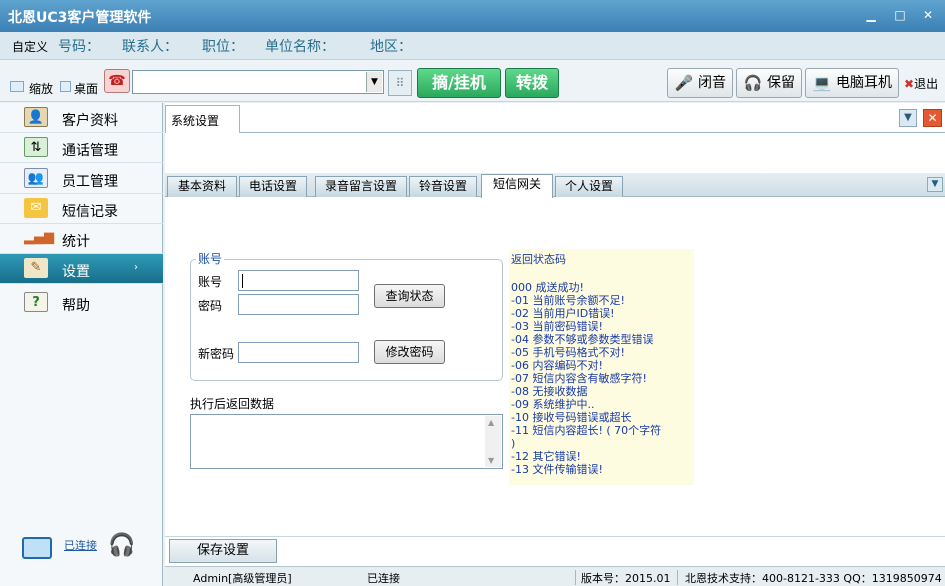 This screenshot has height=586, width=945. What do you see at coordinates (472, 46) in the screenshot?
I see `caller-info-bar: 自定义 号码： 联系人： 职位： 单位名称： 地区：` at bounding box center [472, 46].